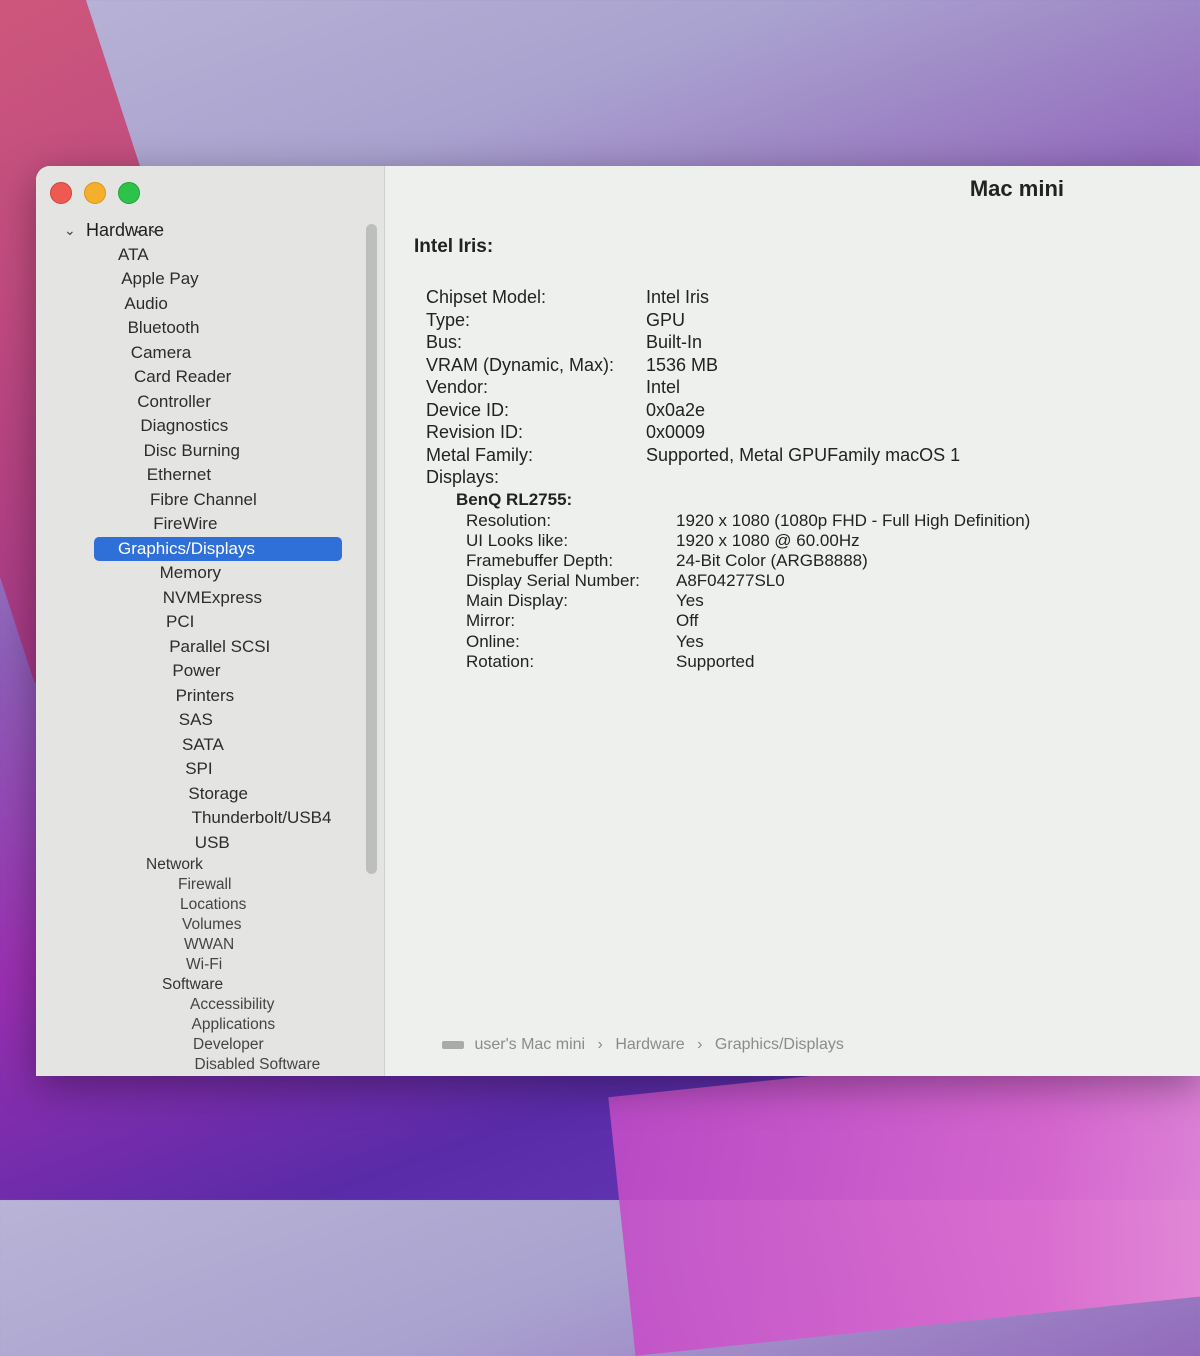  Describe the element at coordinates (748, 662) in the screenshot. I see `property-row: Rotation: Supported` at that location.